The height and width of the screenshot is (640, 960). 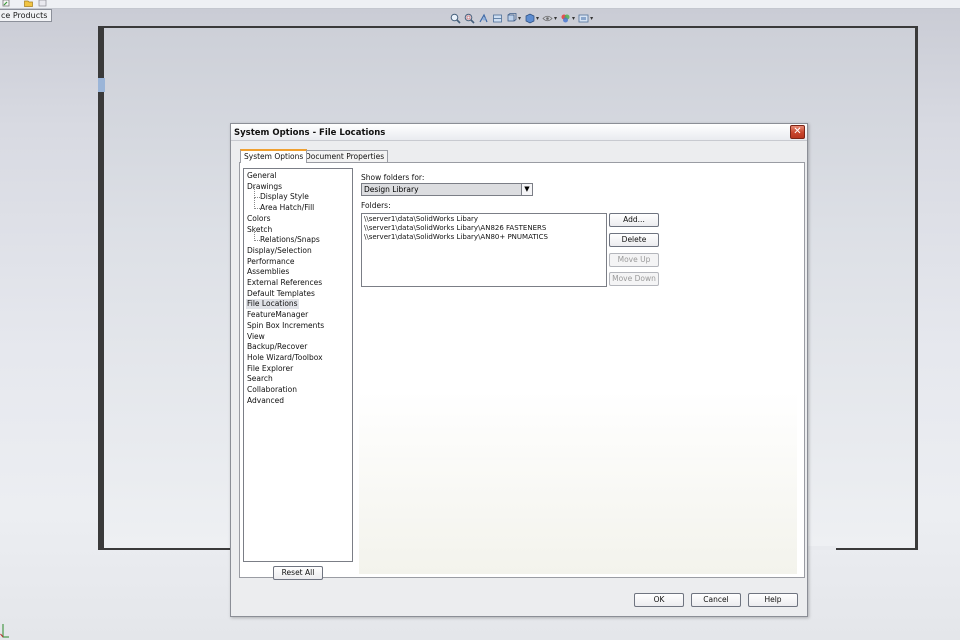 What do you see at coordinates (583, 18) in the screenshot?
I see `apply-scene-icon` at bounding box center [583, 18].